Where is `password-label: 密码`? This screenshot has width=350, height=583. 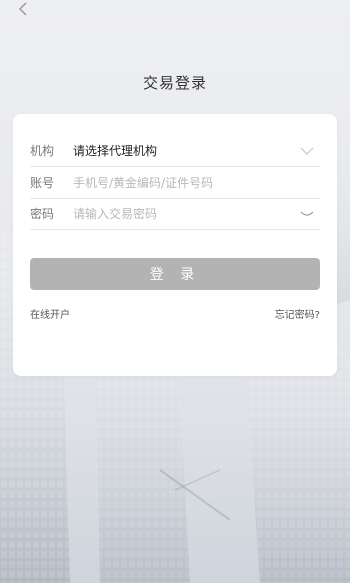
password-label: 密码 is located at coordinates (42, 214).